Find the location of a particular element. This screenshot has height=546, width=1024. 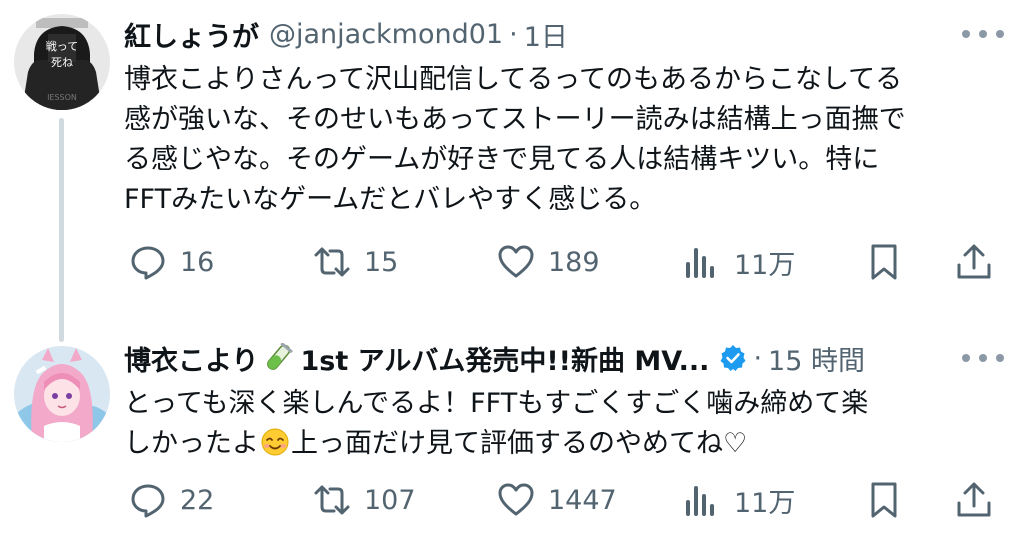

dark-figure-avatar-icon: 戦って 死ね IESSON is located at coordinates (62, 62).